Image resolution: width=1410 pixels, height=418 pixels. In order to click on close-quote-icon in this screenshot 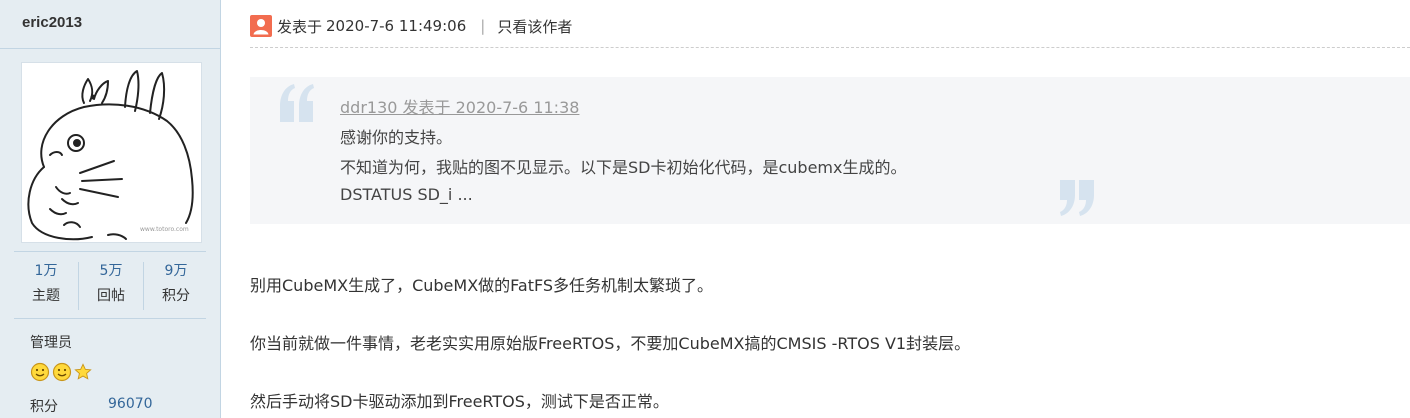, I will do `click(1077, 198)`.